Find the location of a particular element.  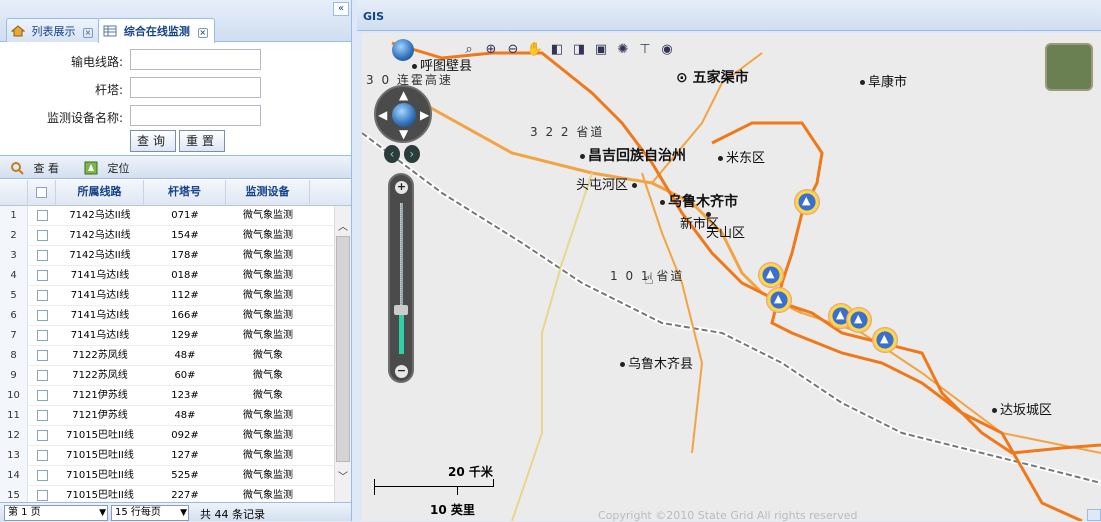

grid-scrollbar: ︿ ﹀ is located at coordinates (342, 354).